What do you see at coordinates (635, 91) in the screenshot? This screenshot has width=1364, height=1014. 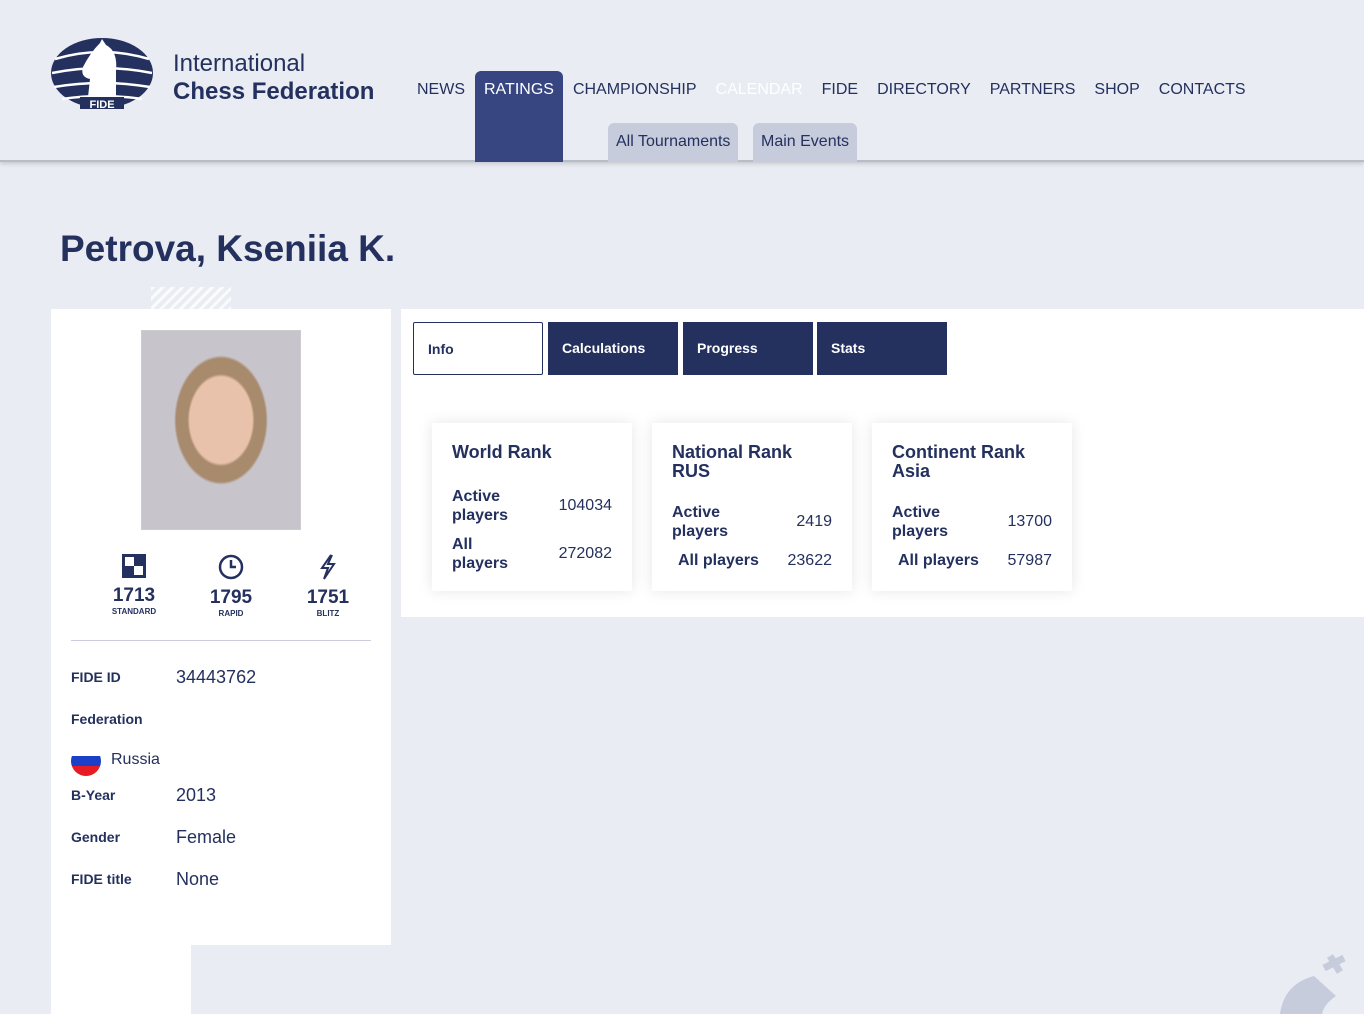 I see `nav-championship: CHAMPIONSHIP` at bounding box center [635, 91].